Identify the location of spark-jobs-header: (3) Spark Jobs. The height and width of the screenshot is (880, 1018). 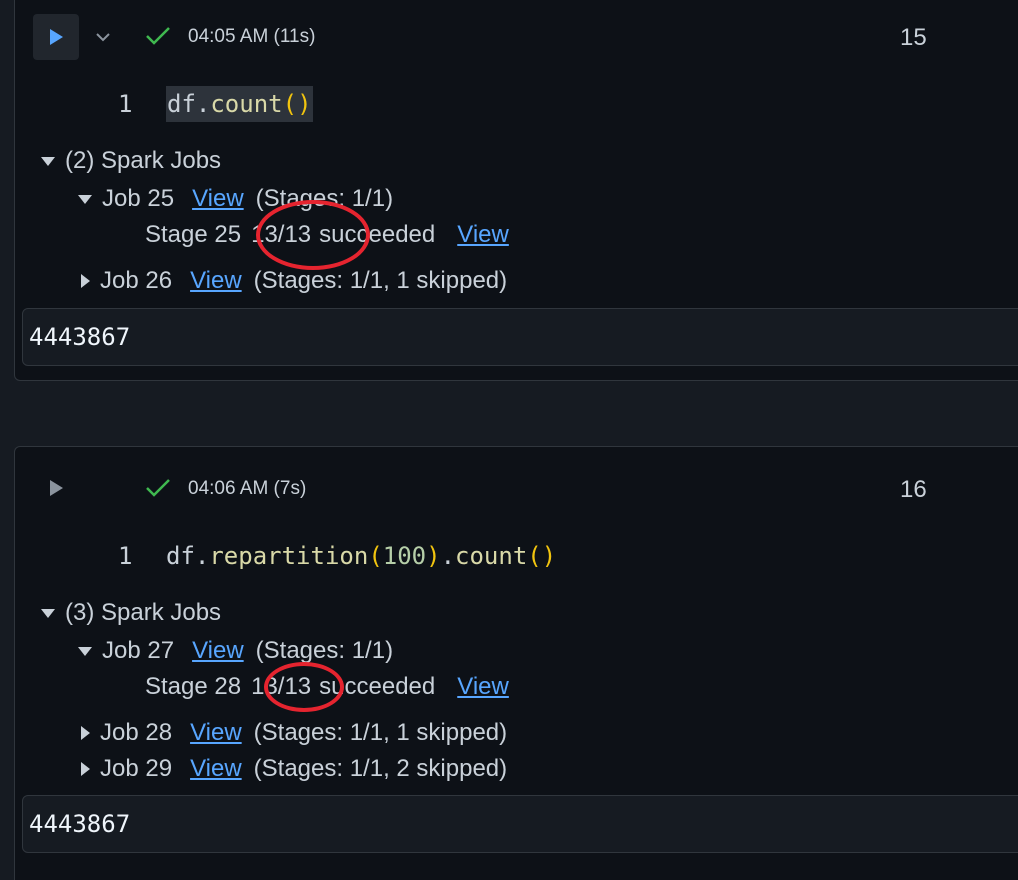
(131, 613).